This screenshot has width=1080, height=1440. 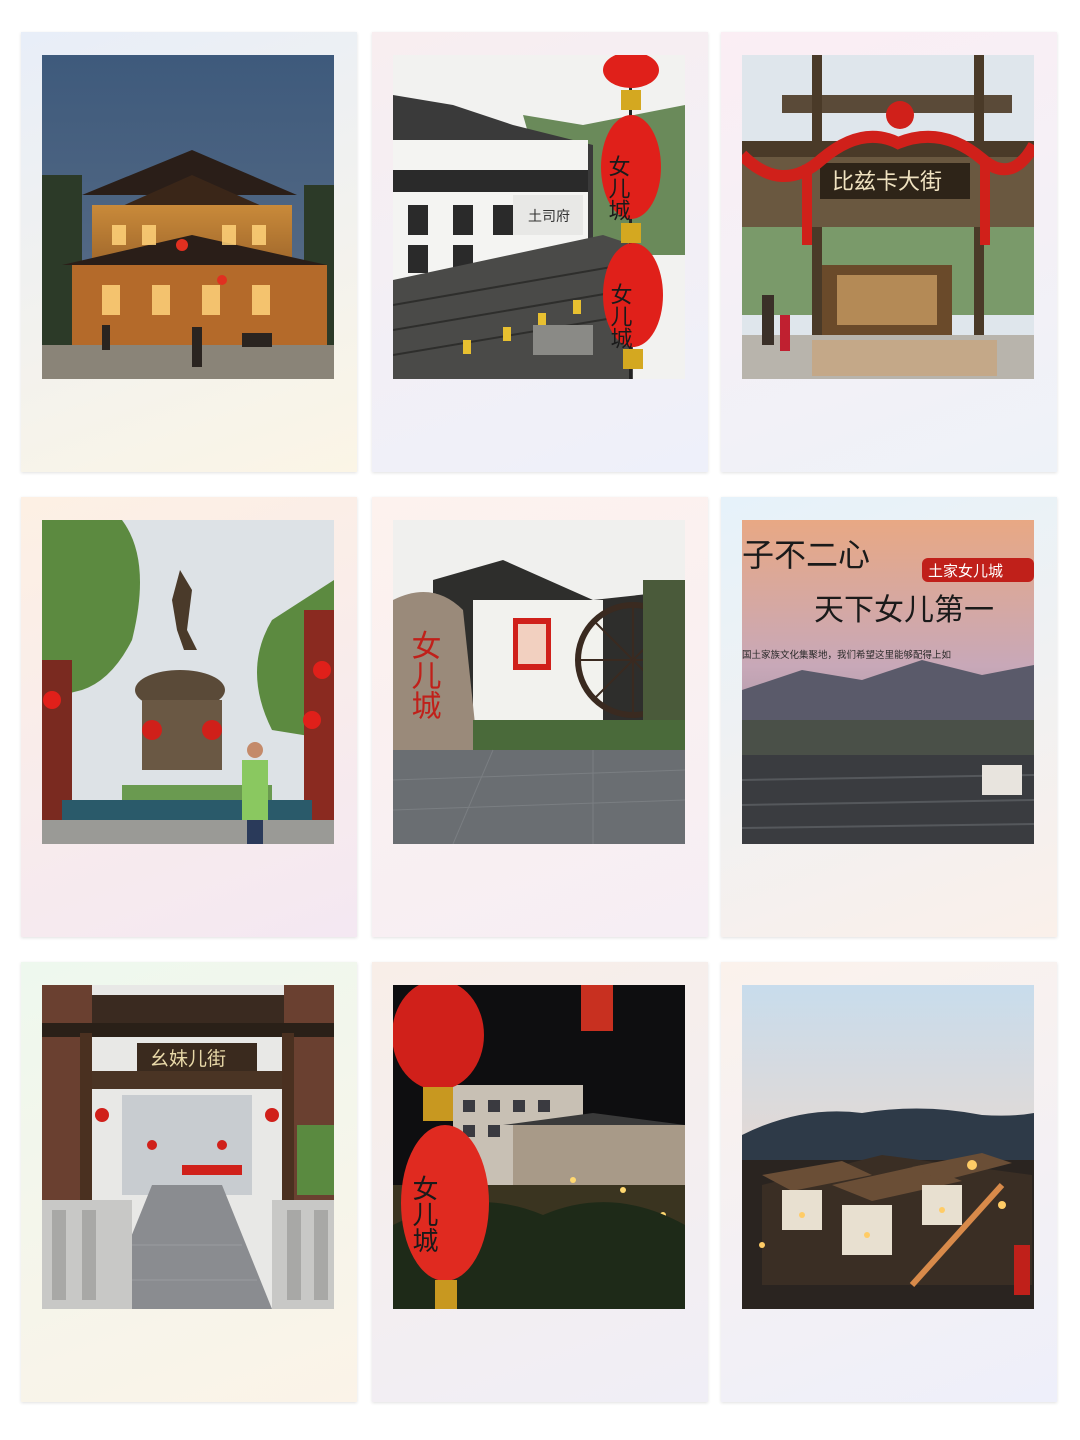 I want to click on photo-dusk-aerial-town, so click(x=888, y=1147).